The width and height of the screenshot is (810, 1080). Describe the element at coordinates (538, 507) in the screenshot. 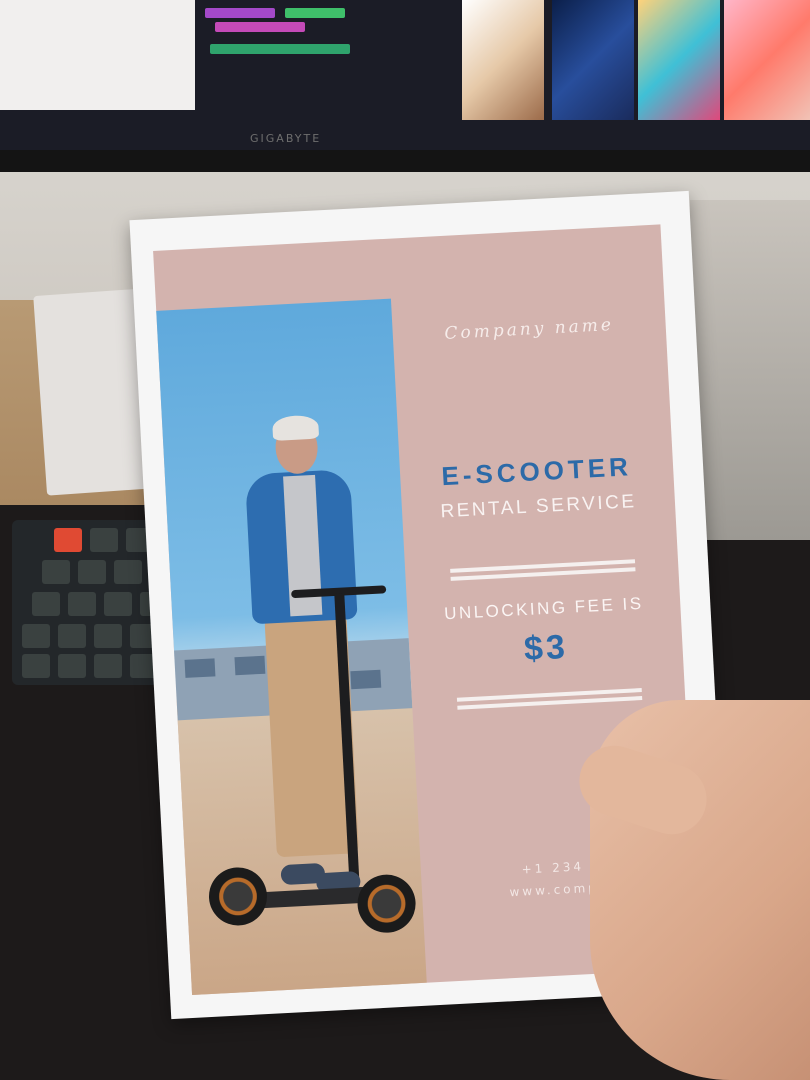

I see `flyer-subheadline: RENTAL SERVICE` at that location.